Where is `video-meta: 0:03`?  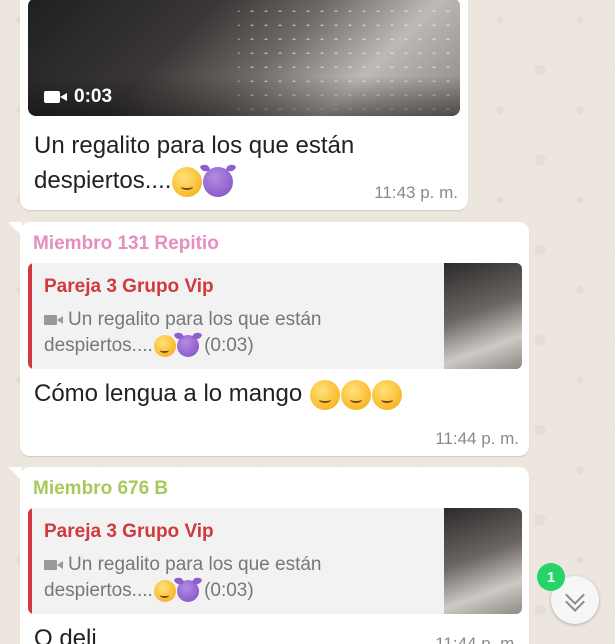 video-meta: 0:03 is located at coordinates (78, 97).